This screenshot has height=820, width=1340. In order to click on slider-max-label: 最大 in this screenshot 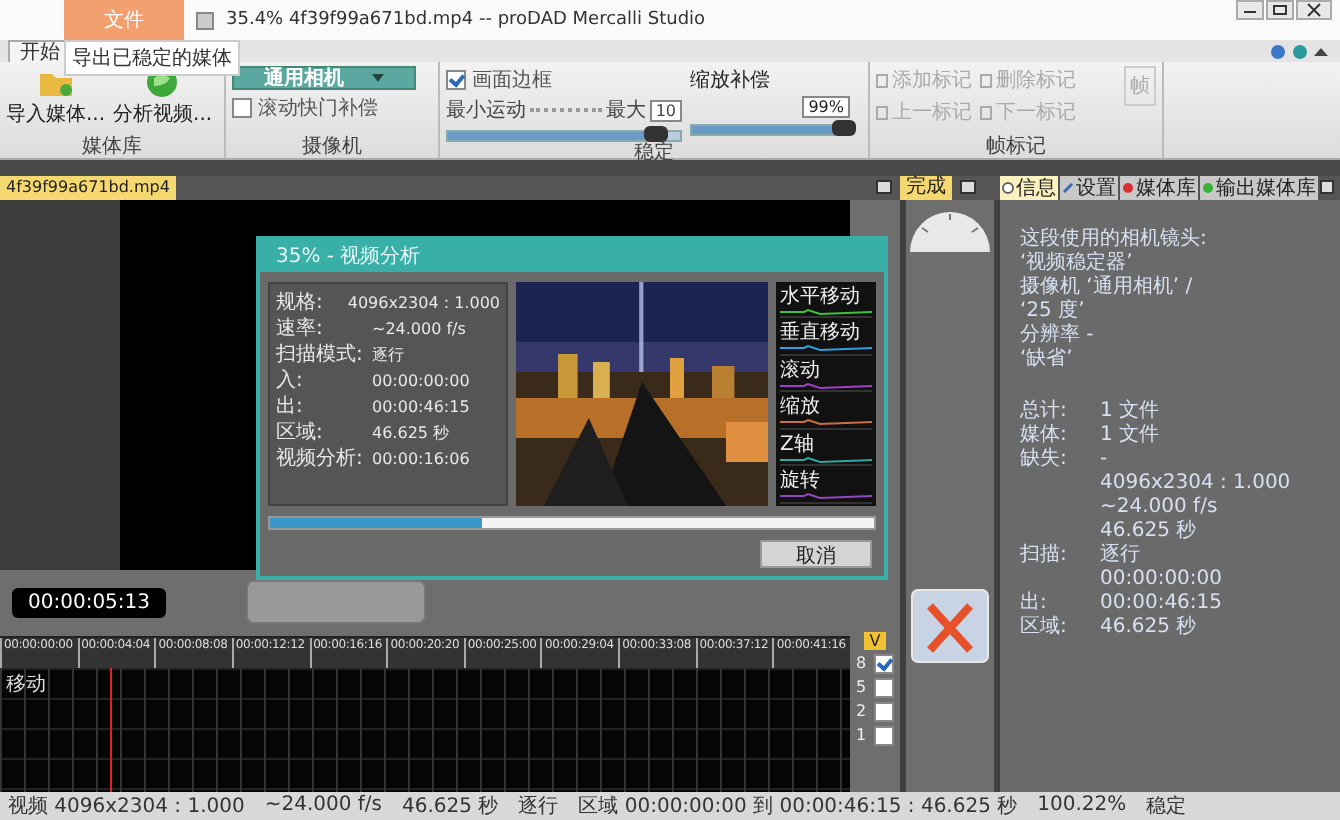, I will do `click(625, 111)`.